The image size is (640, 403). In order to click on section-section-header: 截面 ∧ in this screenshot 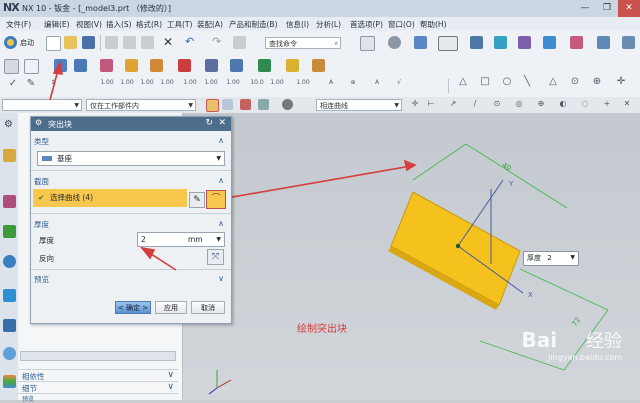, I will do `click(130, 181)`.